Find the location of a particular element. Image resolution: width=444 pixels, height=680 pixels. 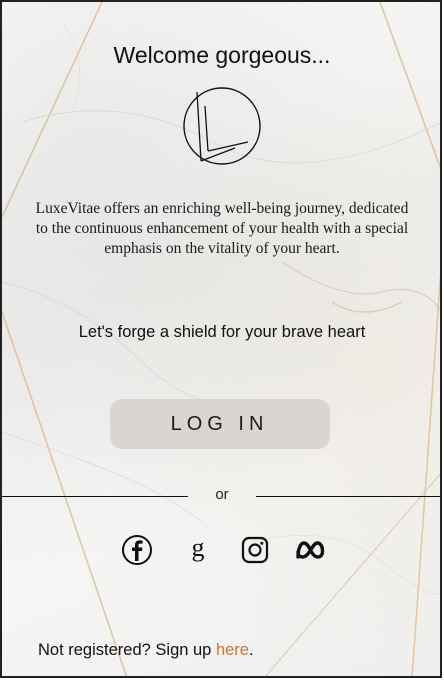

signup-prompt: Not registered? Sign up here. is located at coordinates (146, 650).